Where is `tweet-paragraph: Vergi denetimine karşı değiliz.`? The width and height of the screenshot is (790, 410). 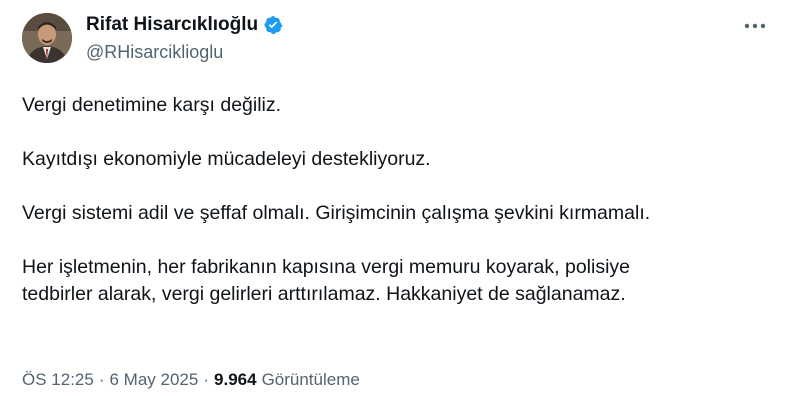
tweet-paragraph: Vergi denetimine karşı değiliz. is located at coordinates (152, 105).